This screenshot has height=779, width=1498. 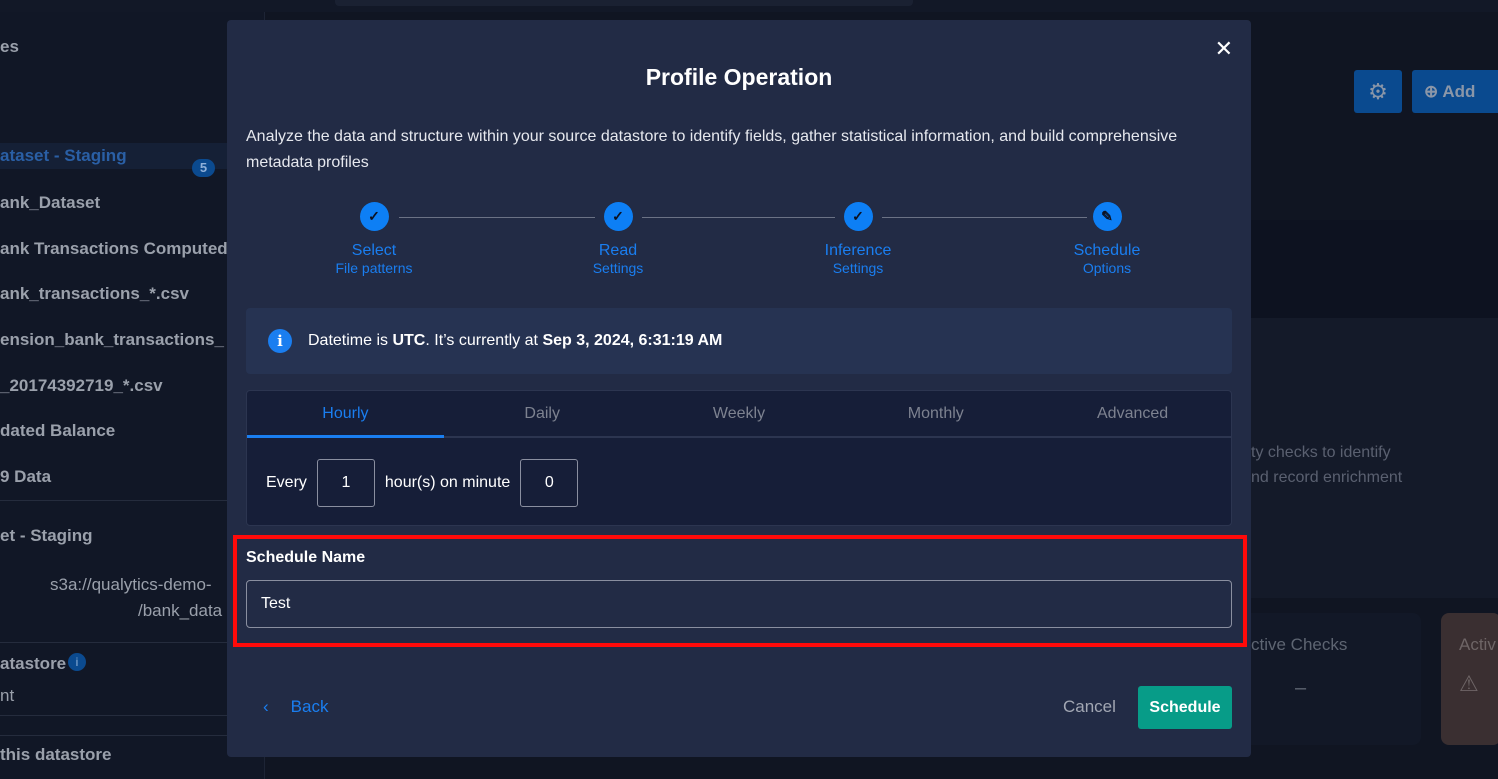 What do you see at coordinates (374, 239) in the screenshot?
I see `step-select: ✓ Select File patterns` at bounding box center [374, 239].